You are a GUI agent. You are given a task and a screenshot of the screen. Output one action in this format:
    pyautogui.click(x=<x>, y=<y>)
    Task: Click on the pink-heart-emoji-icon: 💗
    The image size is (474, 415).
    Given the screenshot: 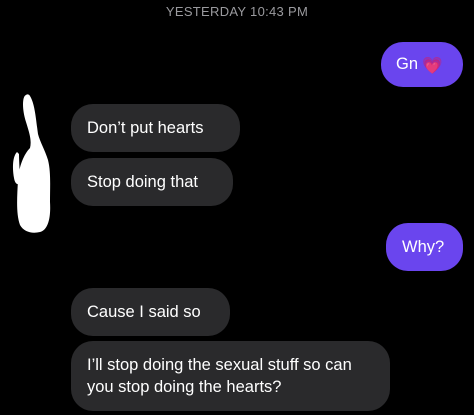 What is the action you would take?
    pyautogui.click(x=432, y=66)
    